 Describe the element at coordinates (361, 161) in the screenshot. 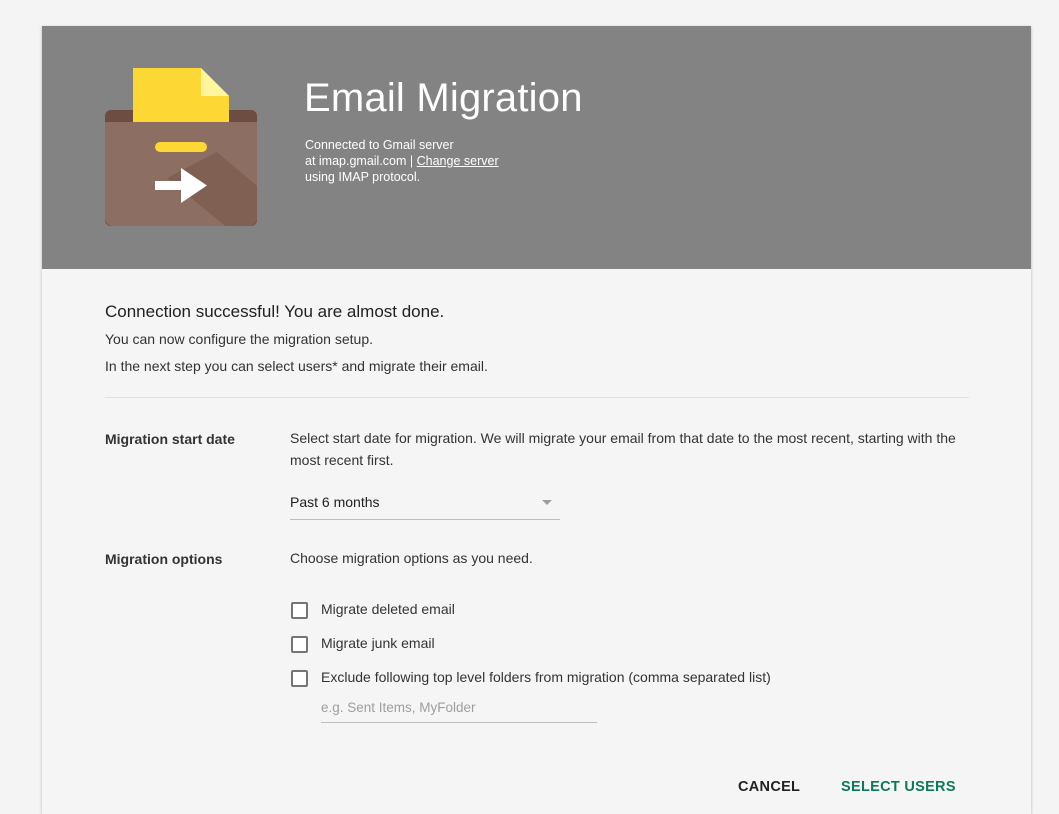

I see `server-host: at imap.gmail.com |` at that location.